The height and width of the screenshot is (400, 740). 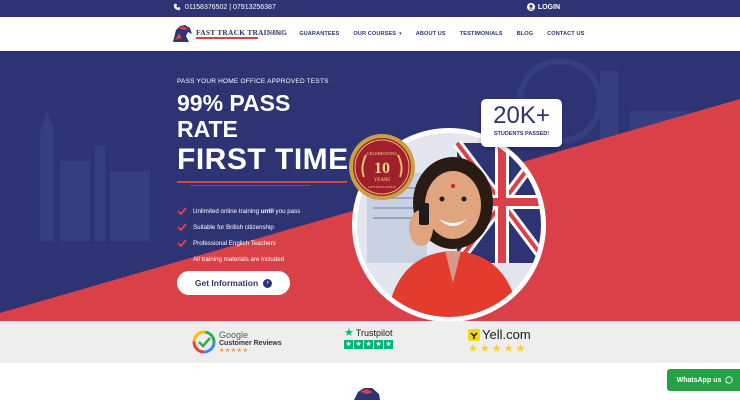 I want to click on yell-stars: ★★★★★, so click(x=498, y=349).